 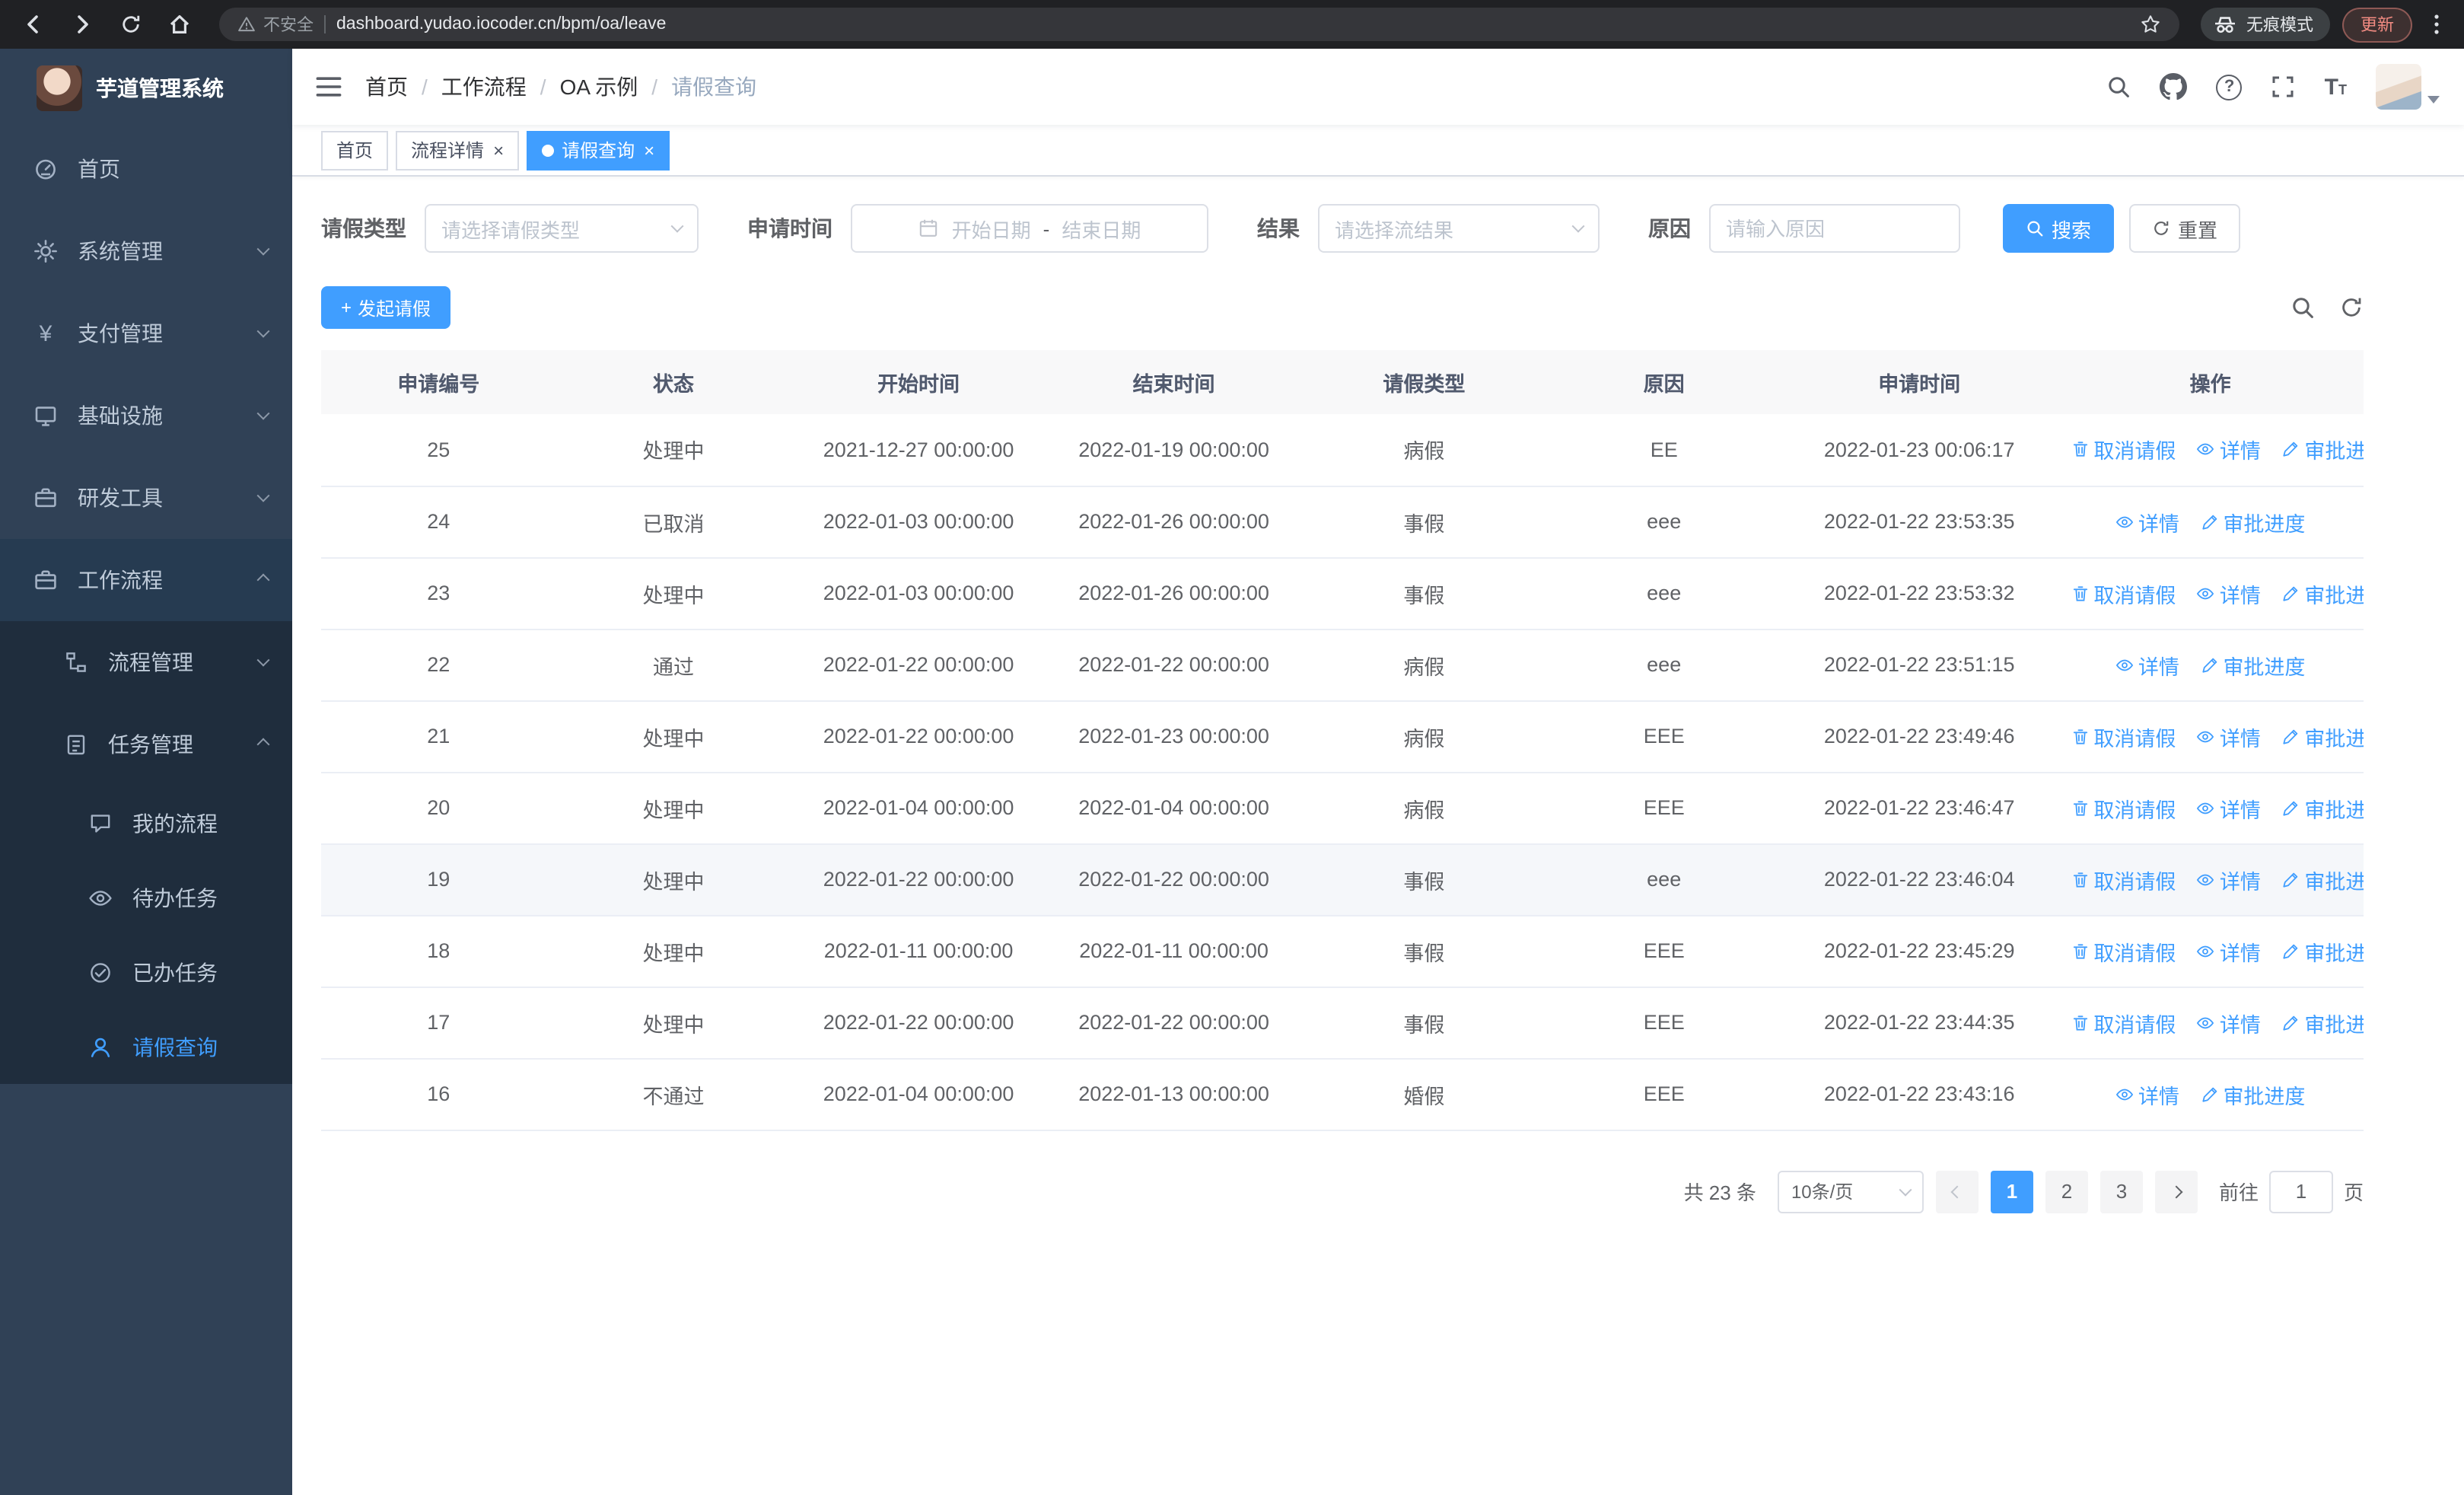 What do you see at coordinates (2303, 308) in the screenshot?
I see `toggle-search-icon` at bounding box center [2303, 308].